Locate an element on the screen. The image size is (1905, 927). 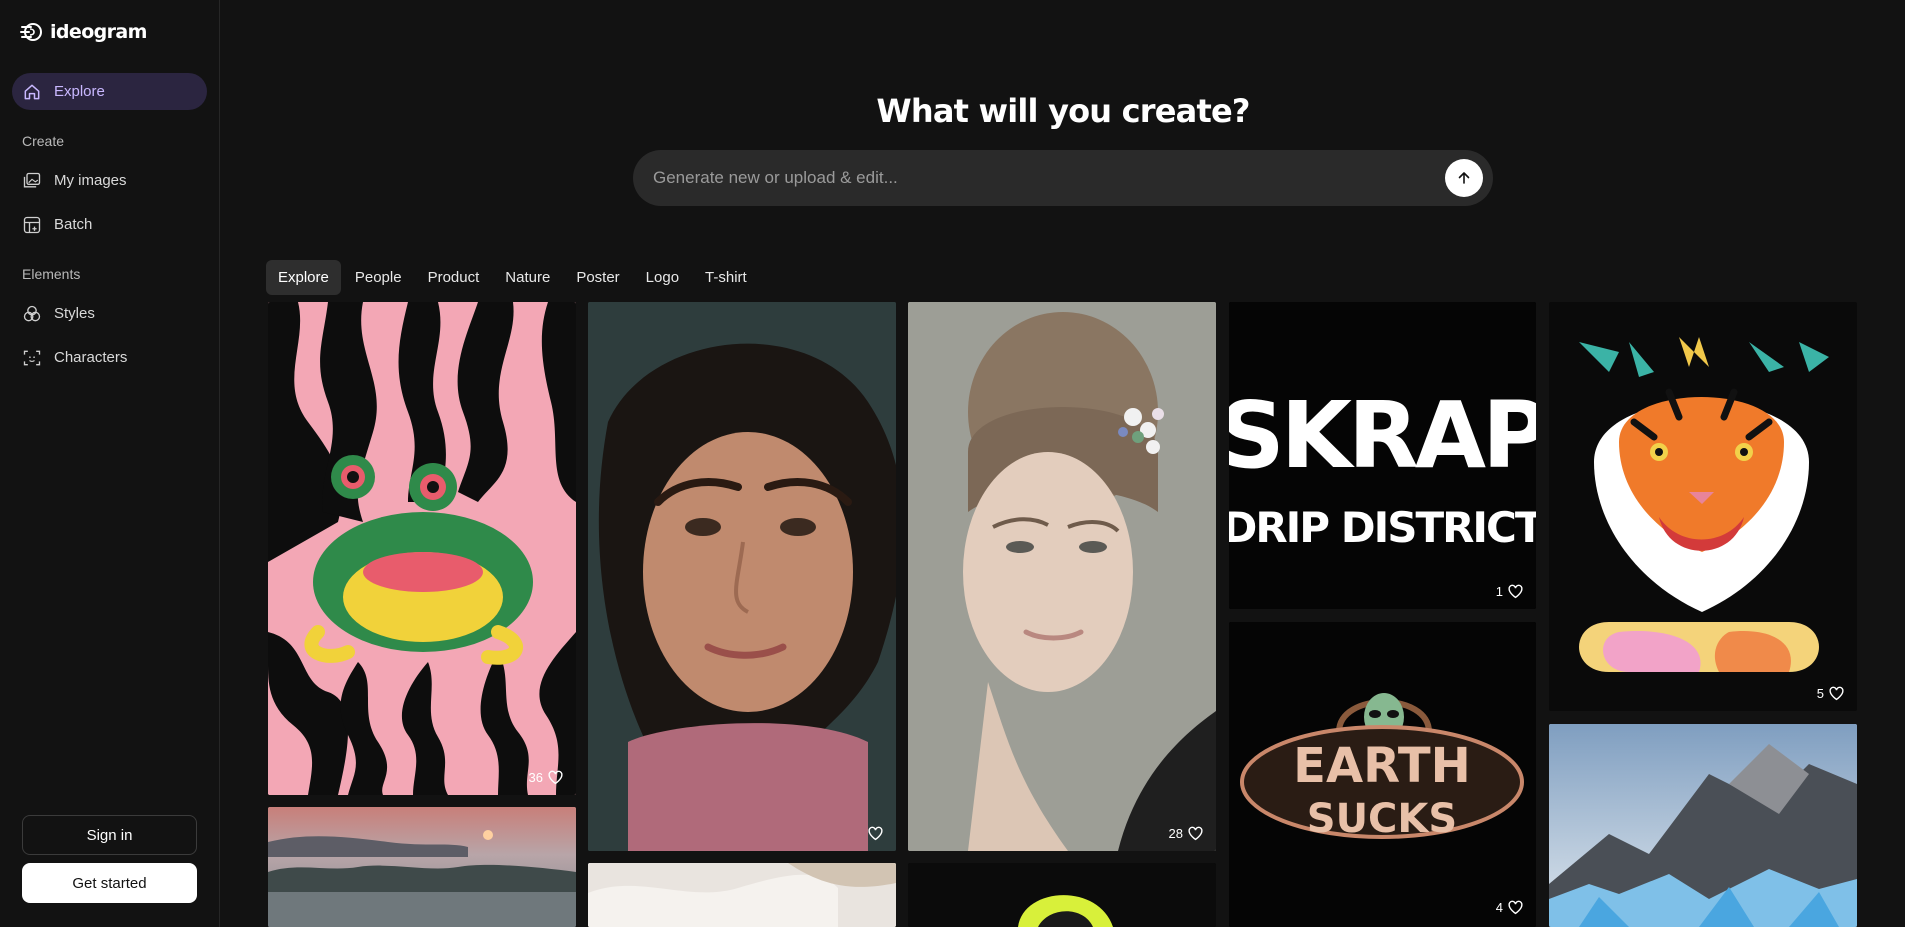
fabric-image is located at coordinates (742, 895).